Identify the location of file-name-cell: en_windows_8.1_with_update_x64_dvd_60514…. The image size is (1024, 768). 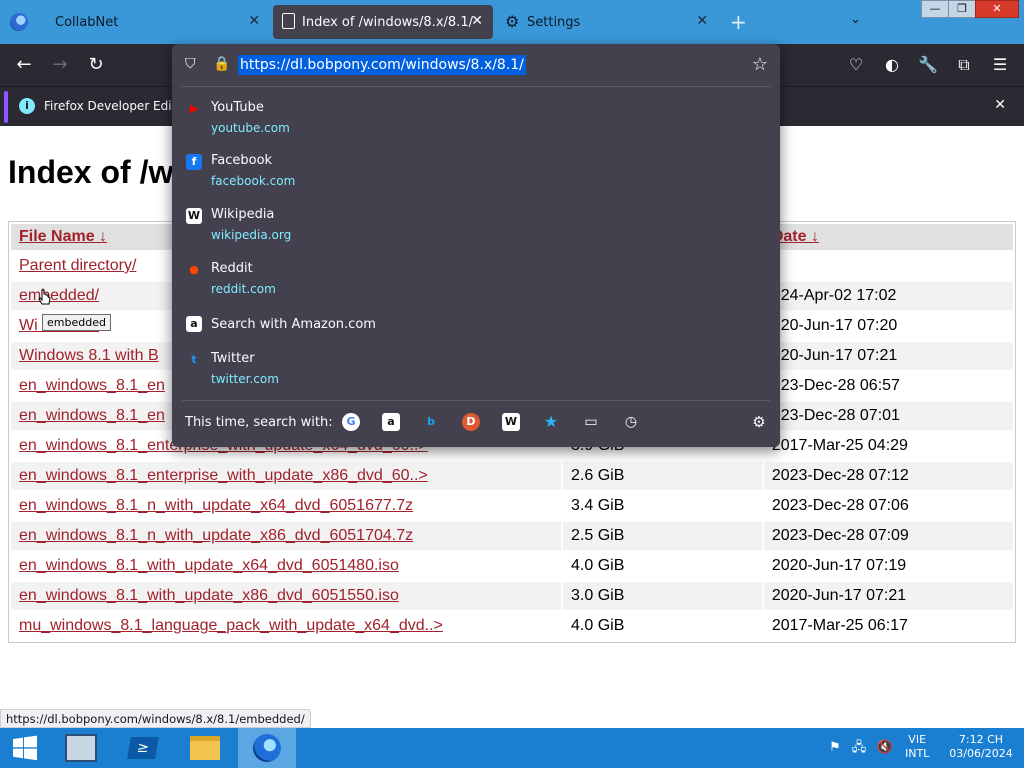
(286, 566).